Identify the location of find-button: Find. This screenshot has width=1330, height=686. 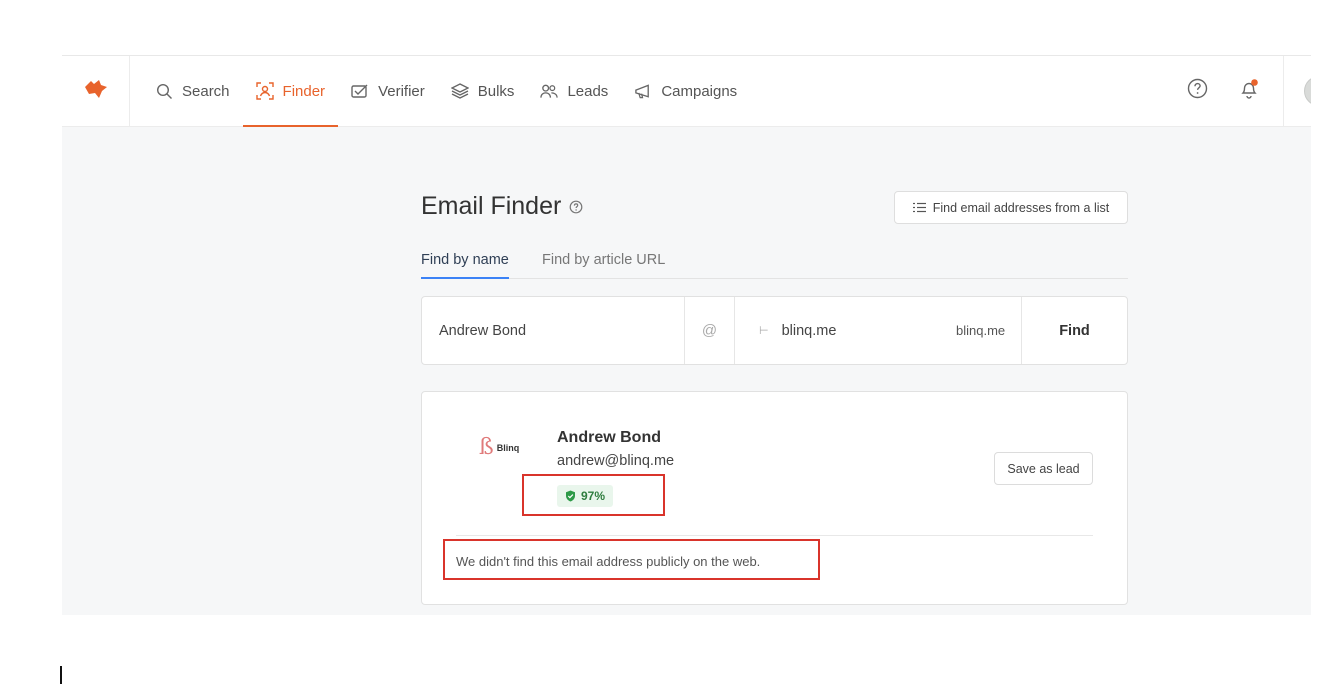
(1074, 330).